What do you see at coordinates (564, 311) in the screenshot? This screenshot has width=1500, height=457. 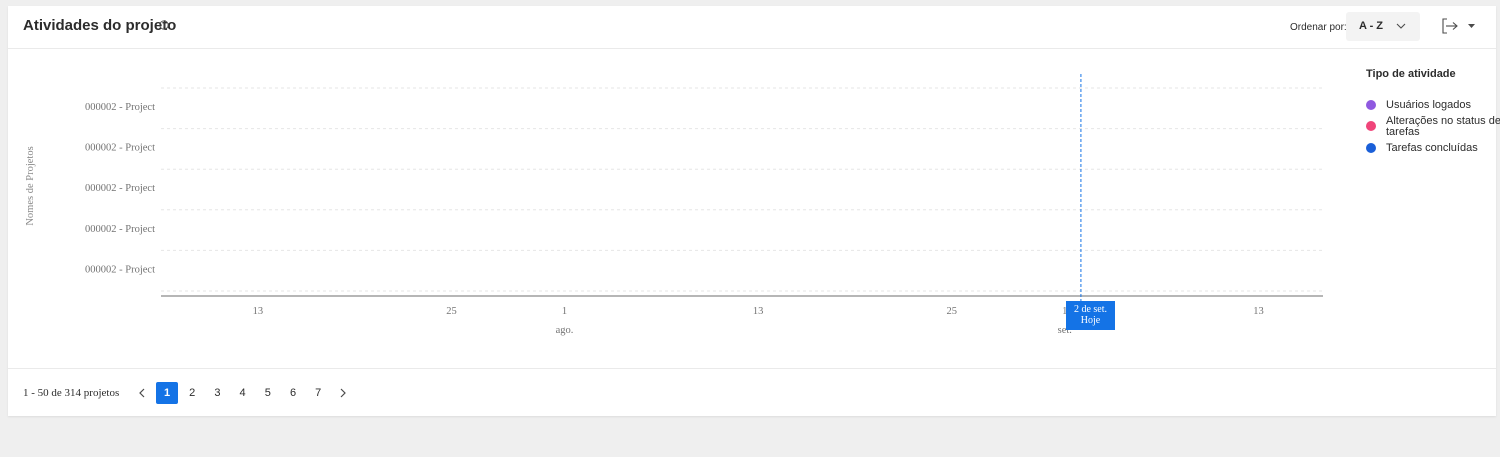 I see `x-tick-label: 1` at bounding box center [564, 311].